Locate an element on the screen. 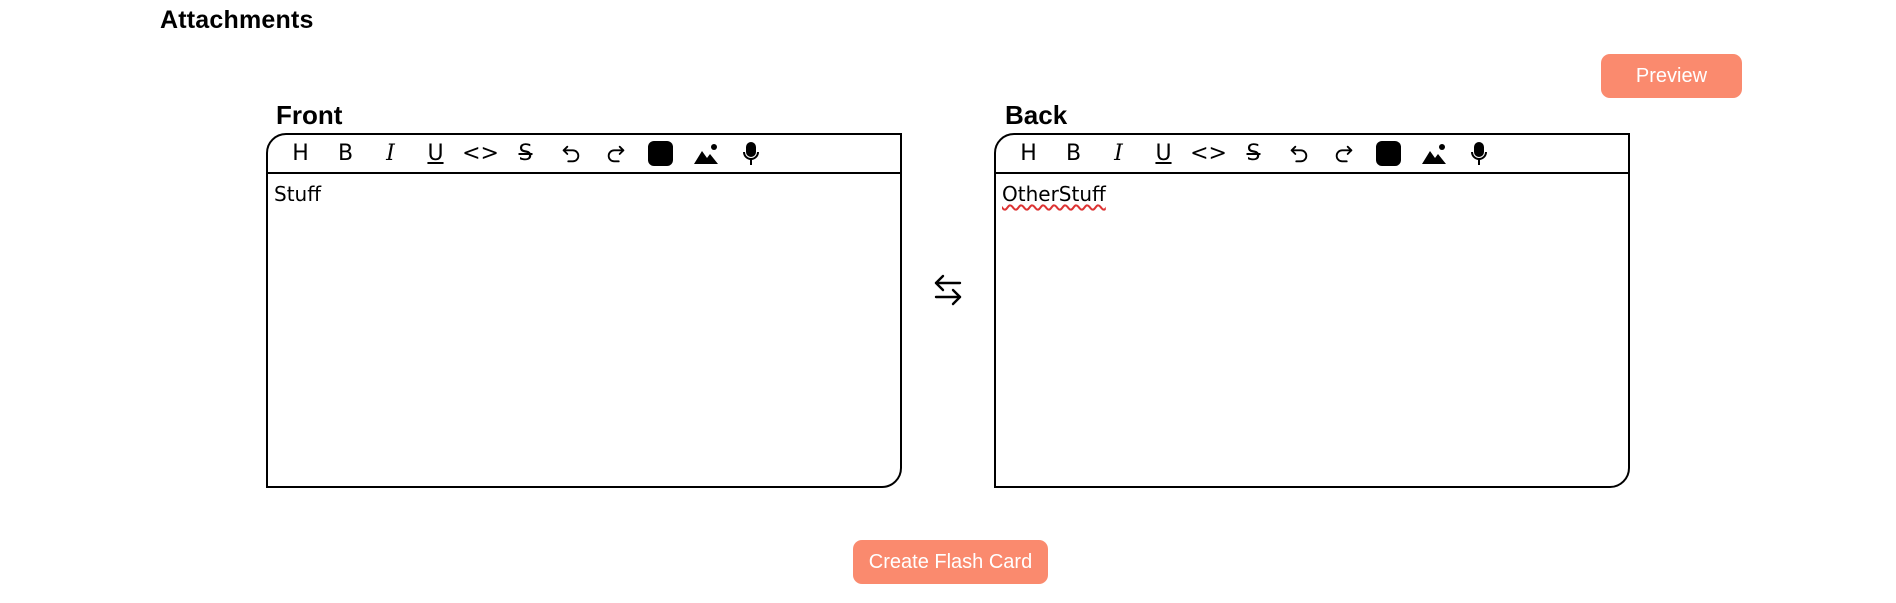 The height and width of the screenshot is (603, 1896). front-toolbar: H B I U <> S is located at coordinates (584, 154).